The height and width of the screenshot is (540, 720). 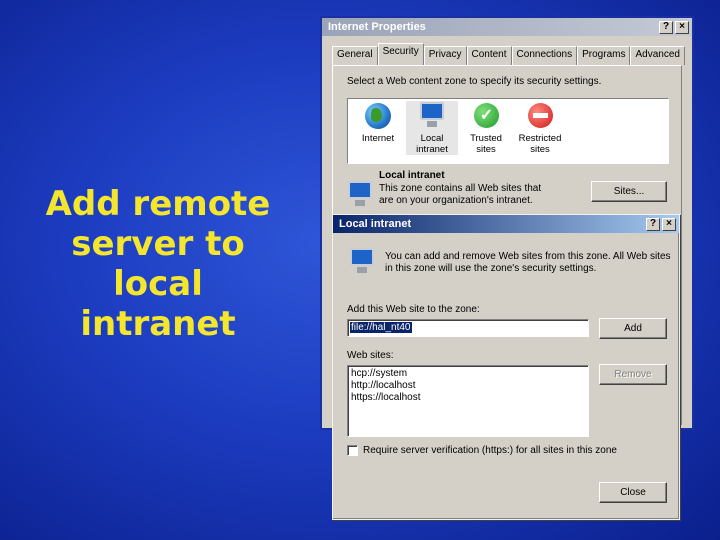 I want to click on selected-zone-title: Local intranet, so click(x=412, y=175).